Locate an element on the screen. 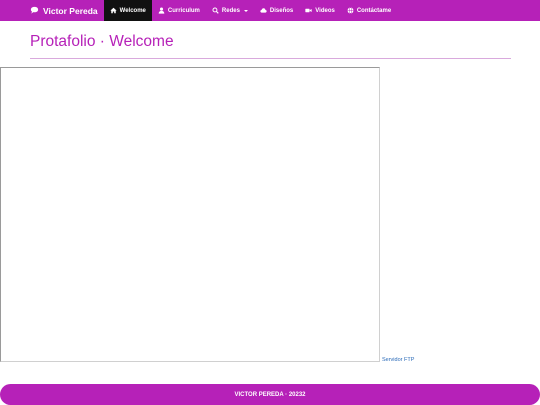 The image size is (540, 405). search-icon is located at coordinates (215, 10).